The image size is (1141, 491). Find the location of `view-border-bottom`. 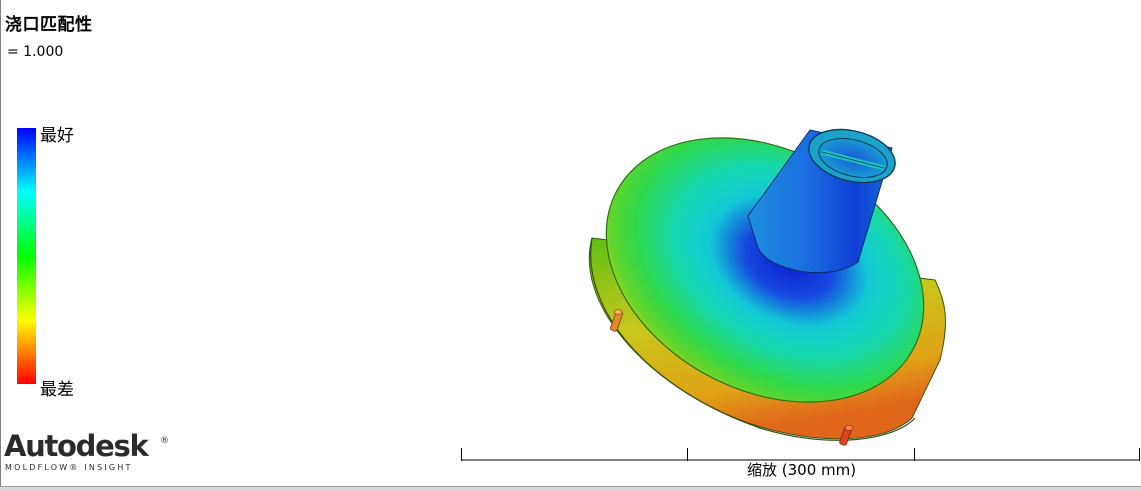

view-border-bottom is located at coordinates (570, 488).